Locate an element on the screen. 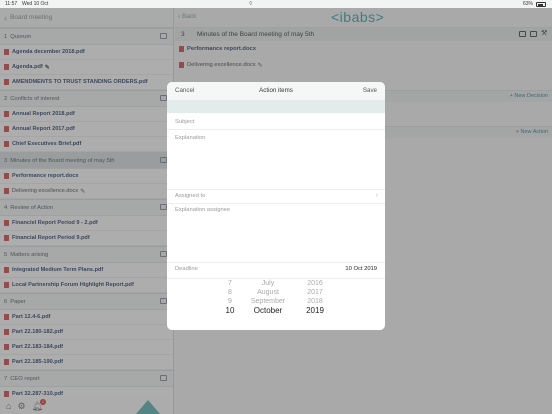 The width and height of the screenshot is (552, 414). picker-option: October is located at coordinates (268, 310).